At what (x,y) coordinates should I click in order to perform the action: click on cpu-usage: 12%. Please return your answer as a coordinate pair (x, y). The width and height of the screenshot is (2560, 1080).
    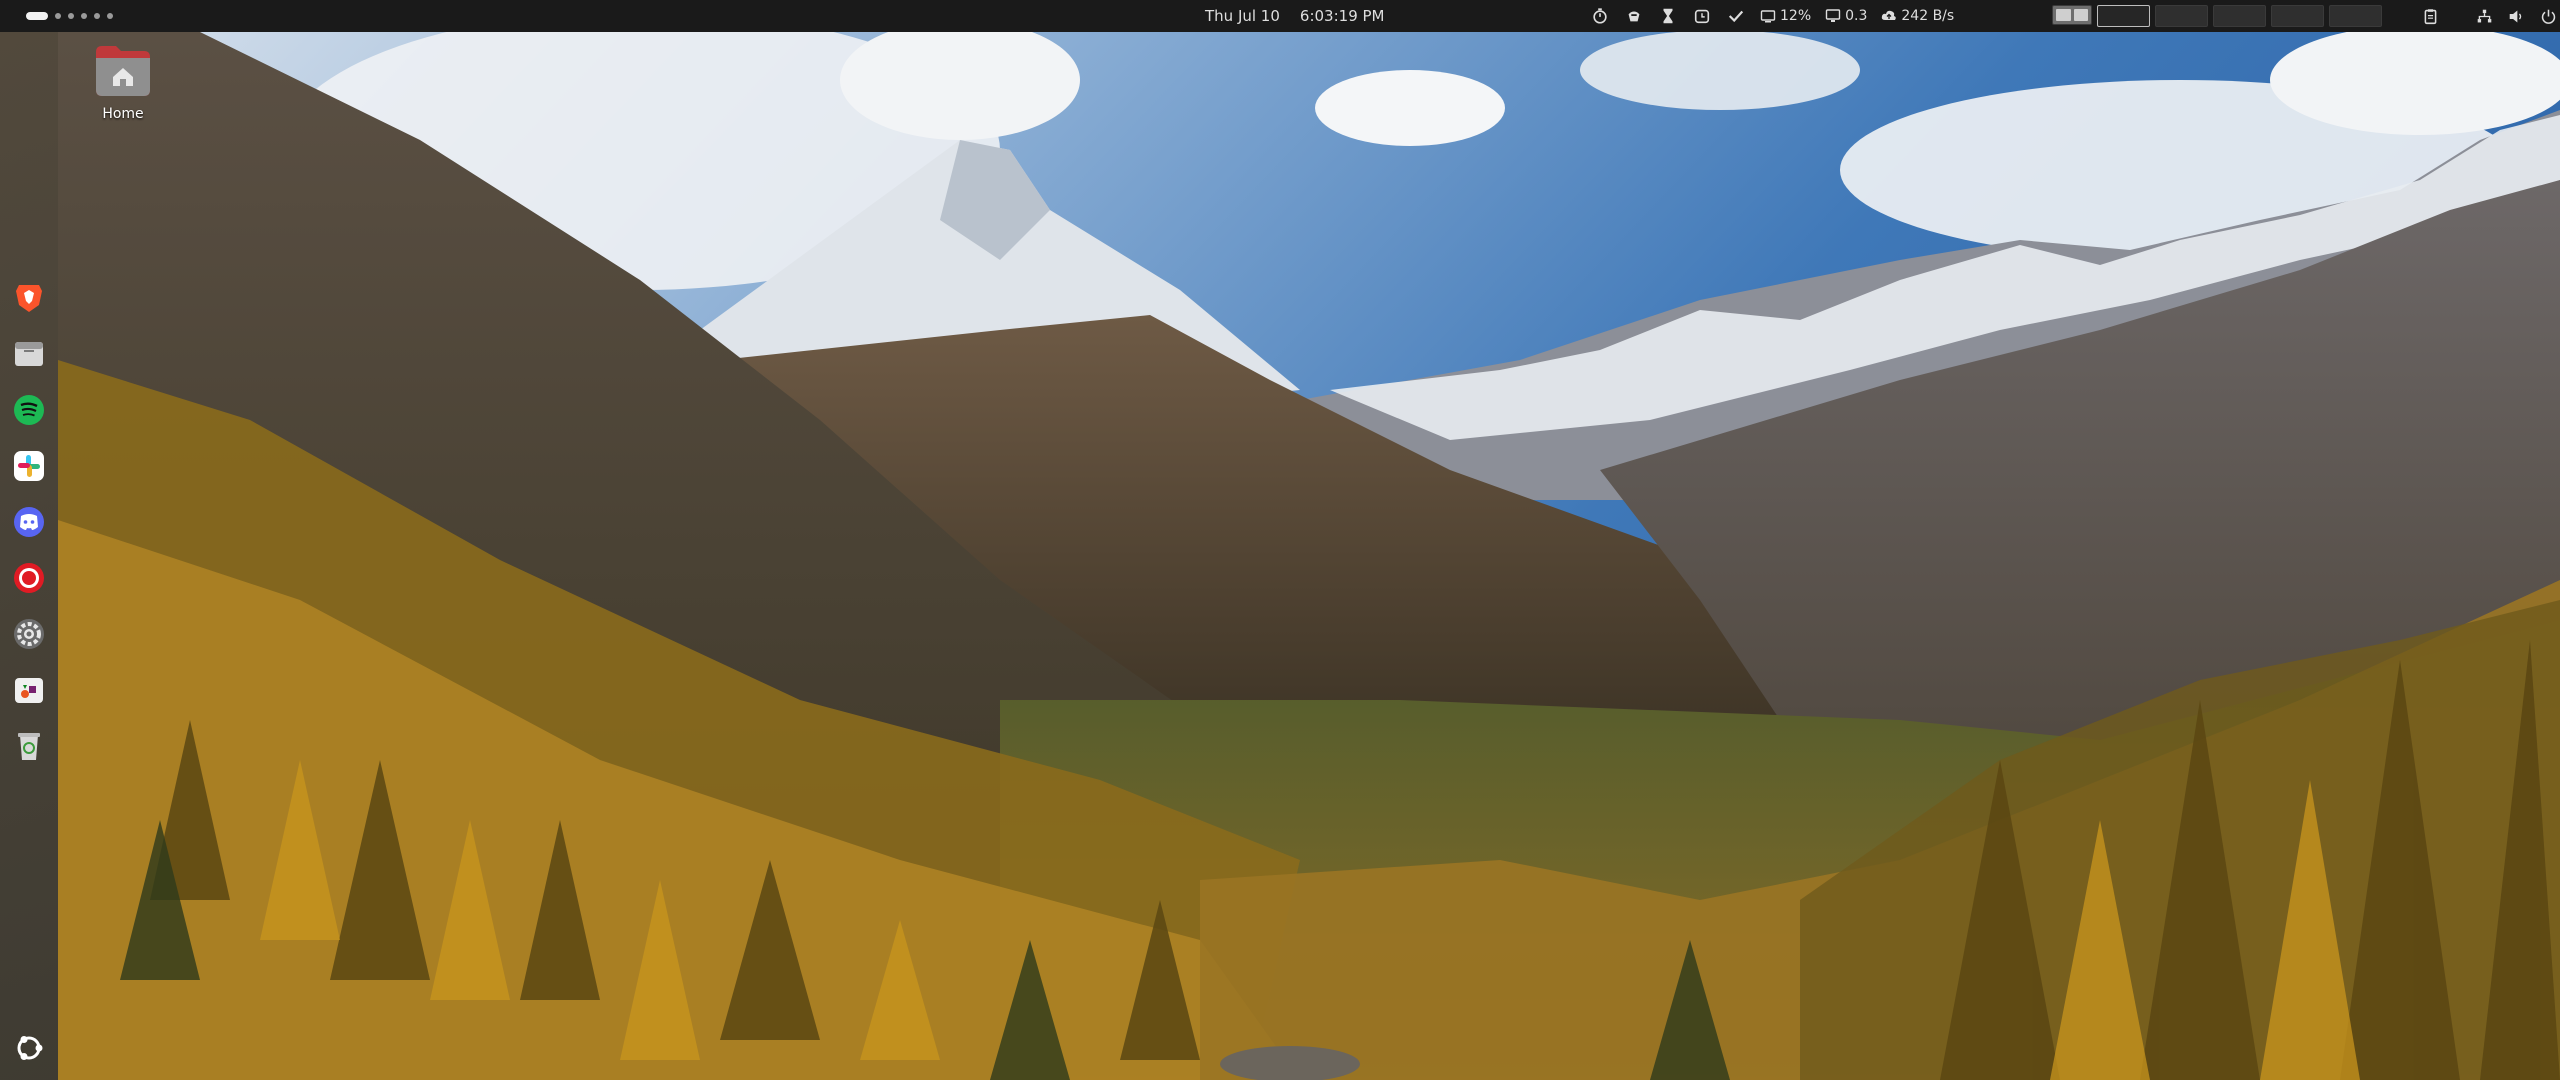
    Looking at the image, I should click on (1785, 16).